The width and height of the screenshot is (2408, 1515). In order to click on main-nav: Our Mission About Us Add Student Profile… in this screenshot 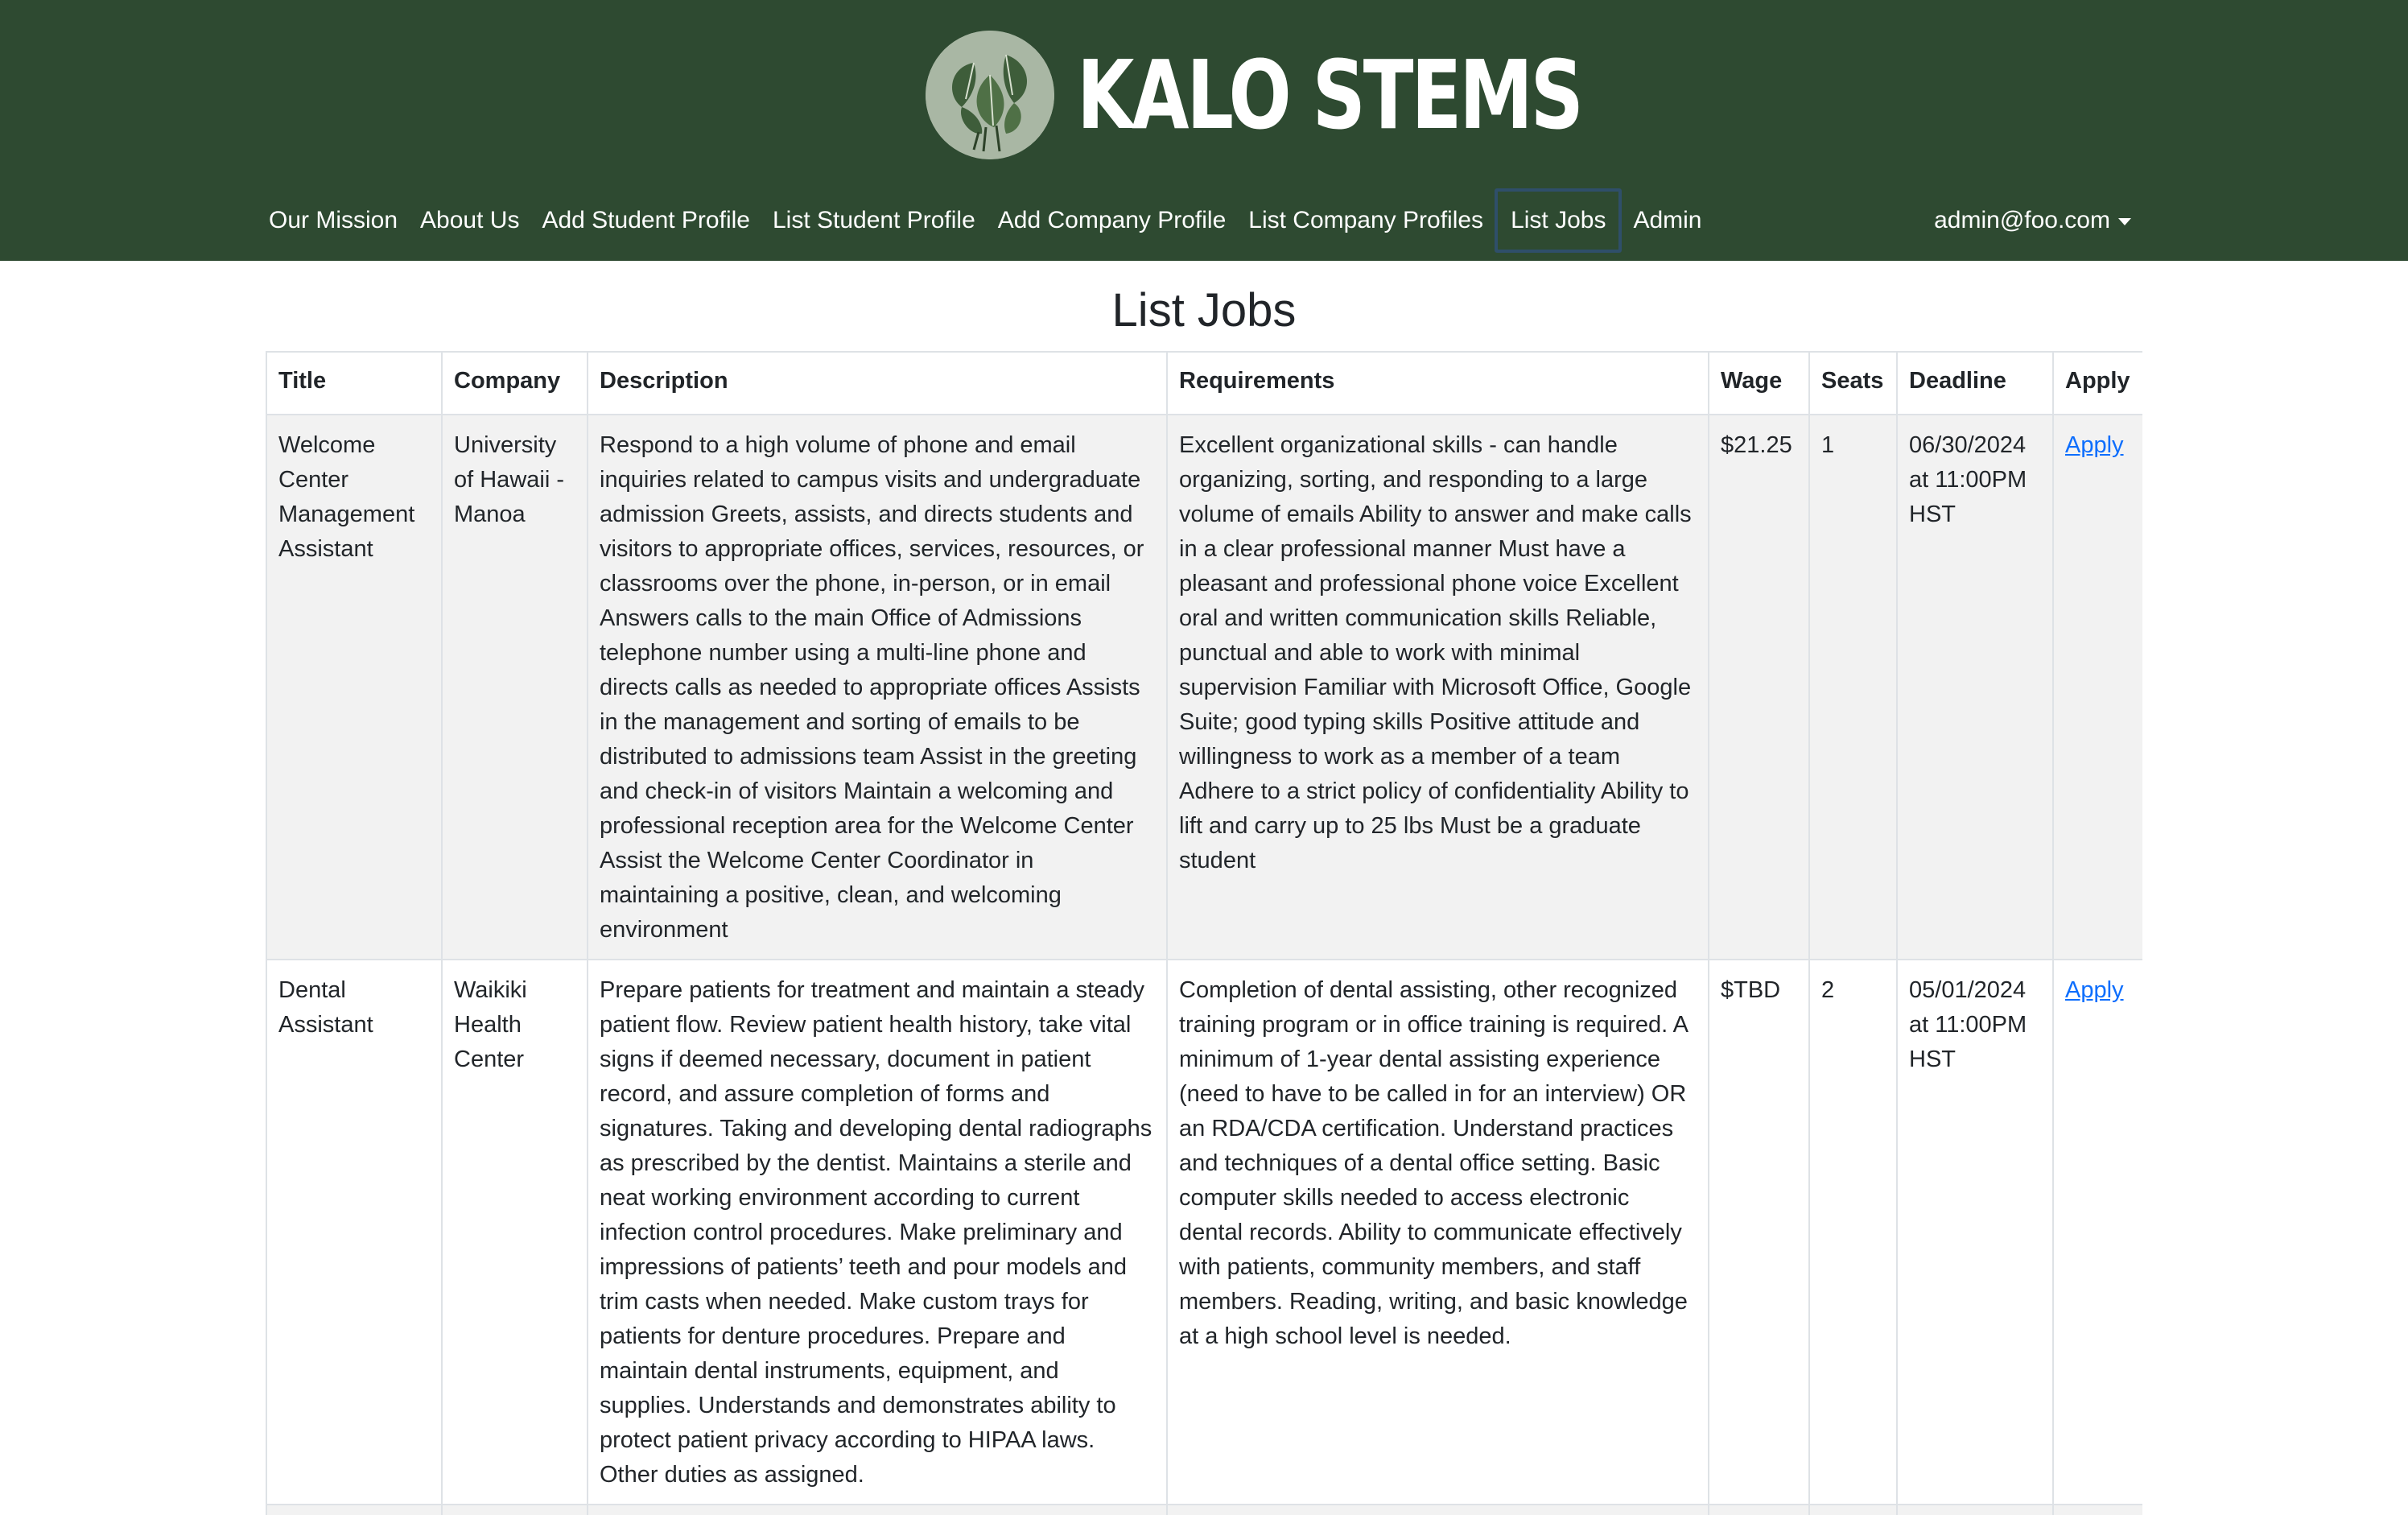, I will do `click(985, 221)`.